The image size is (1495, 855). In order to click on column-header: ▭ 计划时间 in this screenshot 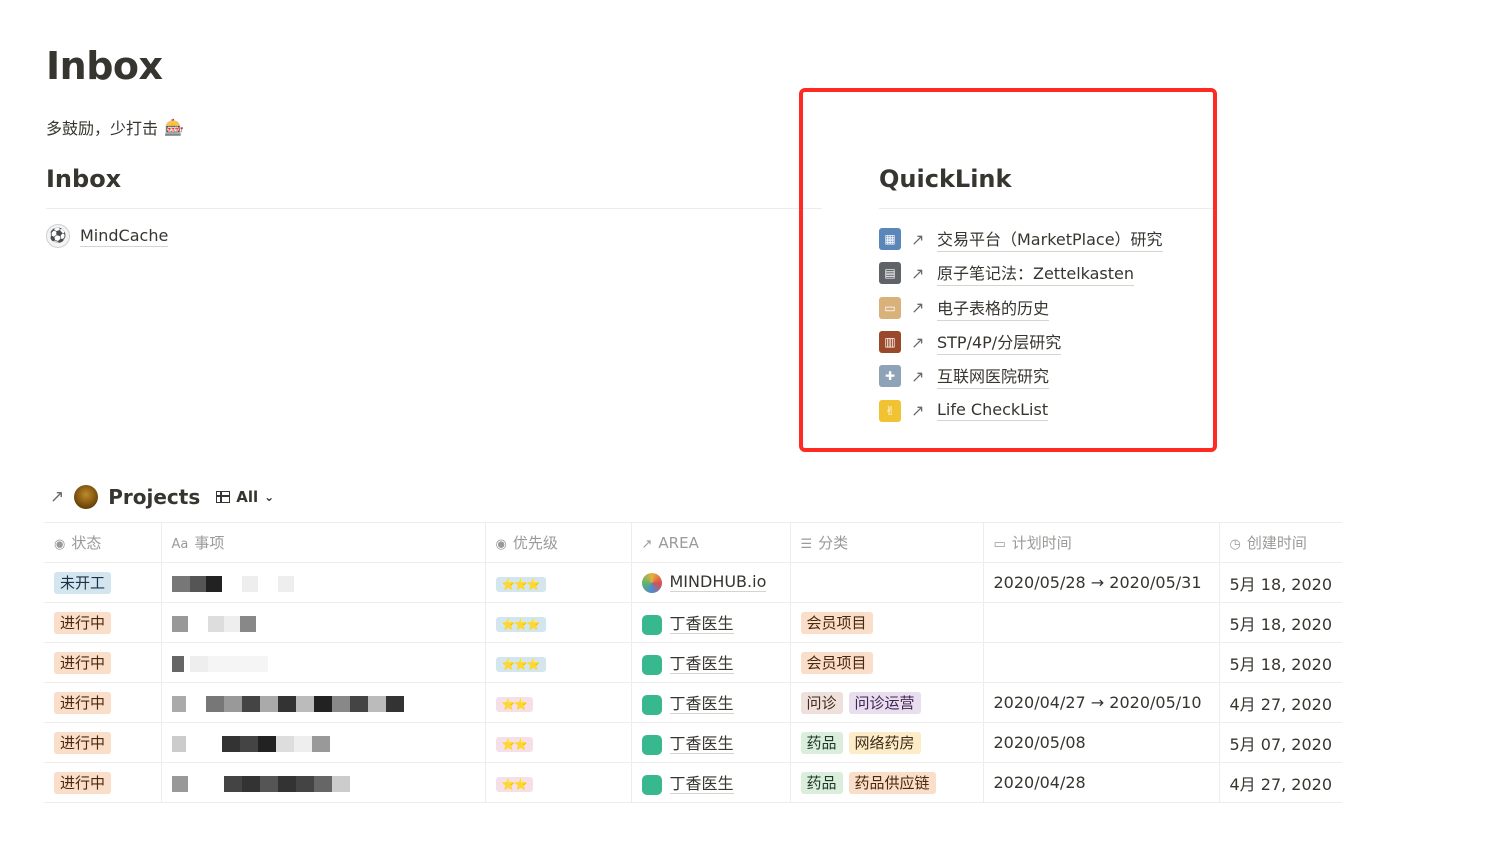, I will do `click(1101, 542)`.